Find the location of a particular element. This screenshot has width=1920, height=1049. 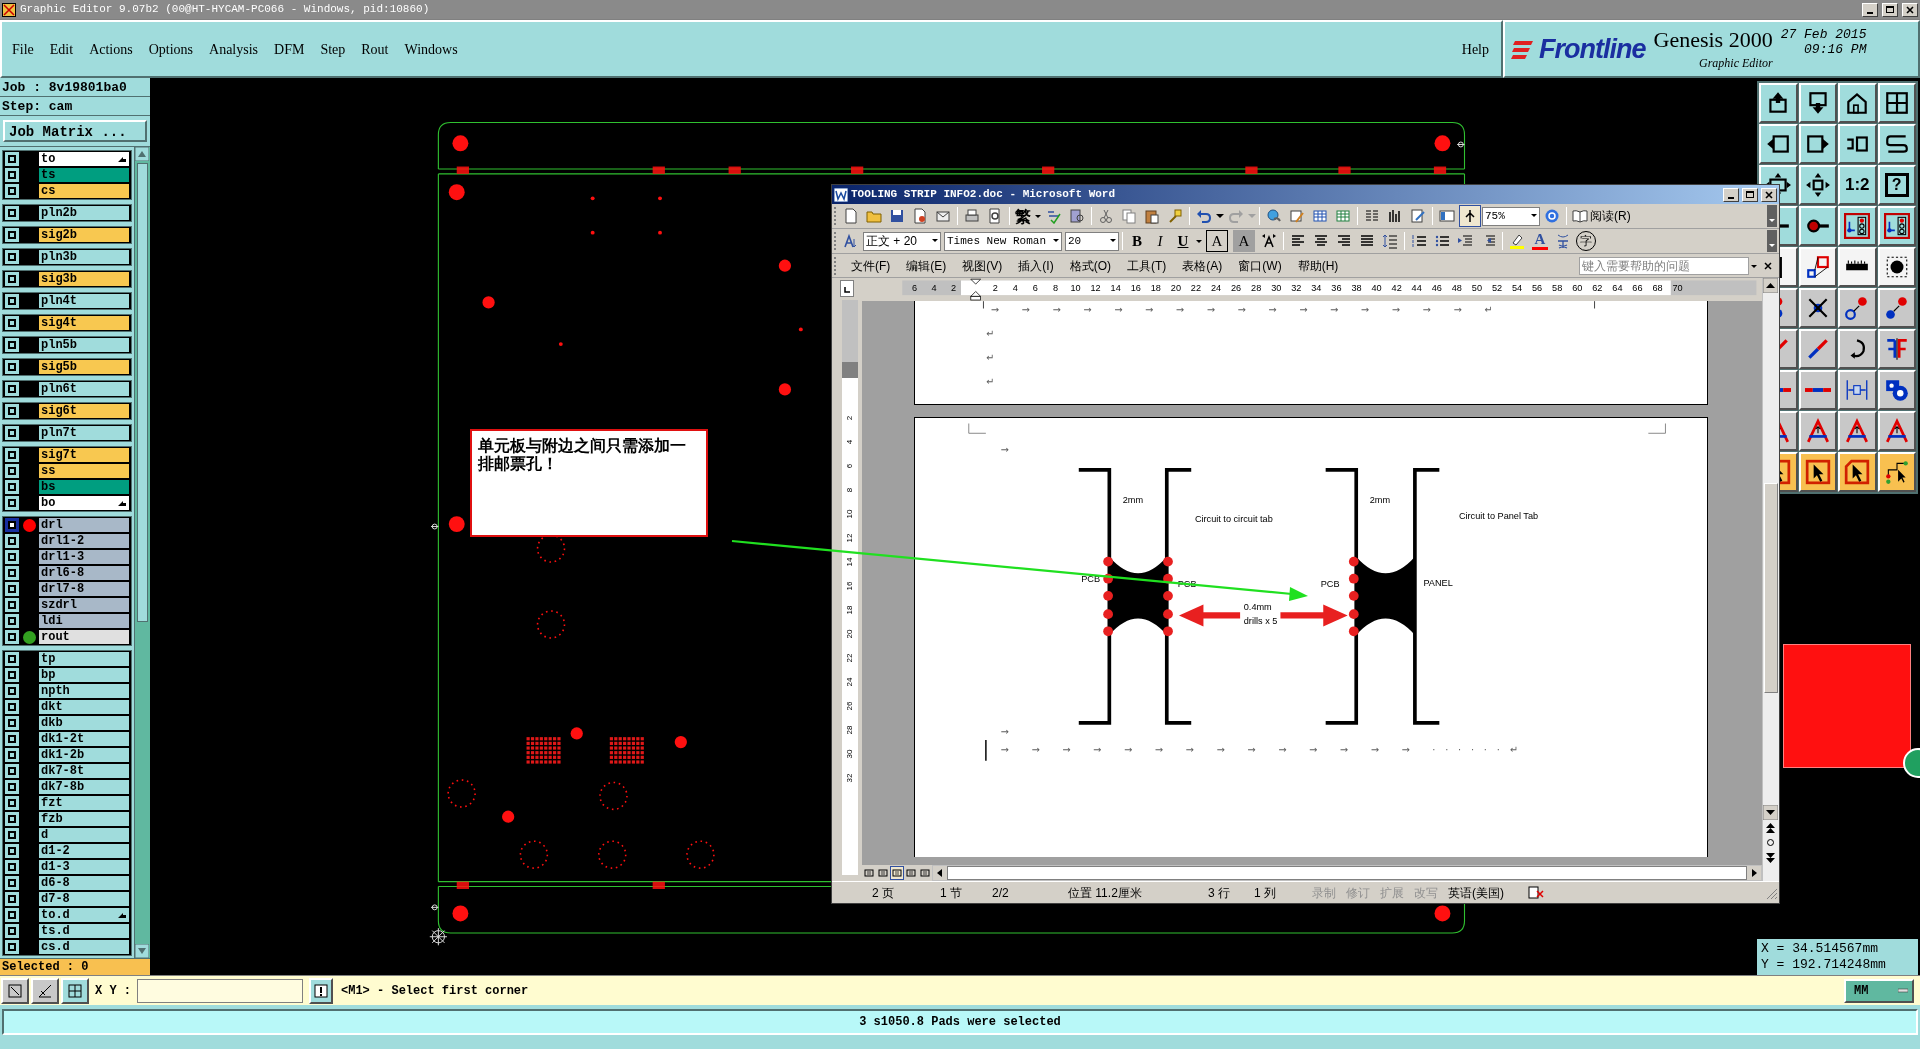

layer-item: pln7t is located at coordinates (84, 433).